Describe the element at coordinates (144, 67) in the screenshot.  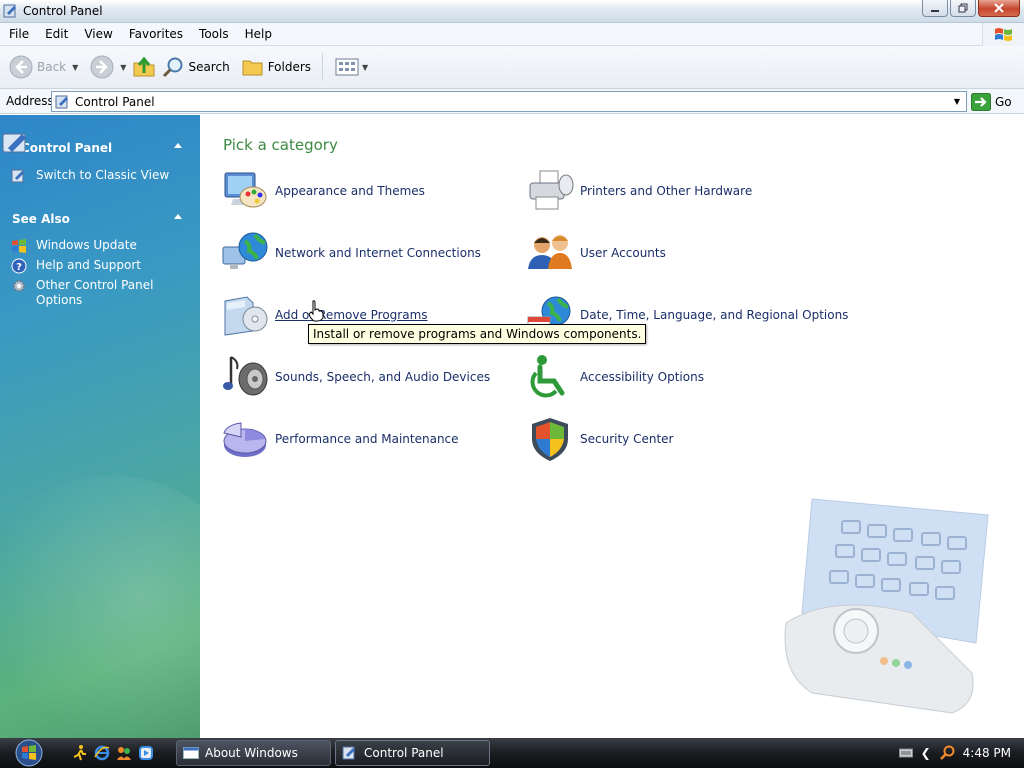
I see `up-folder-button` at that location.